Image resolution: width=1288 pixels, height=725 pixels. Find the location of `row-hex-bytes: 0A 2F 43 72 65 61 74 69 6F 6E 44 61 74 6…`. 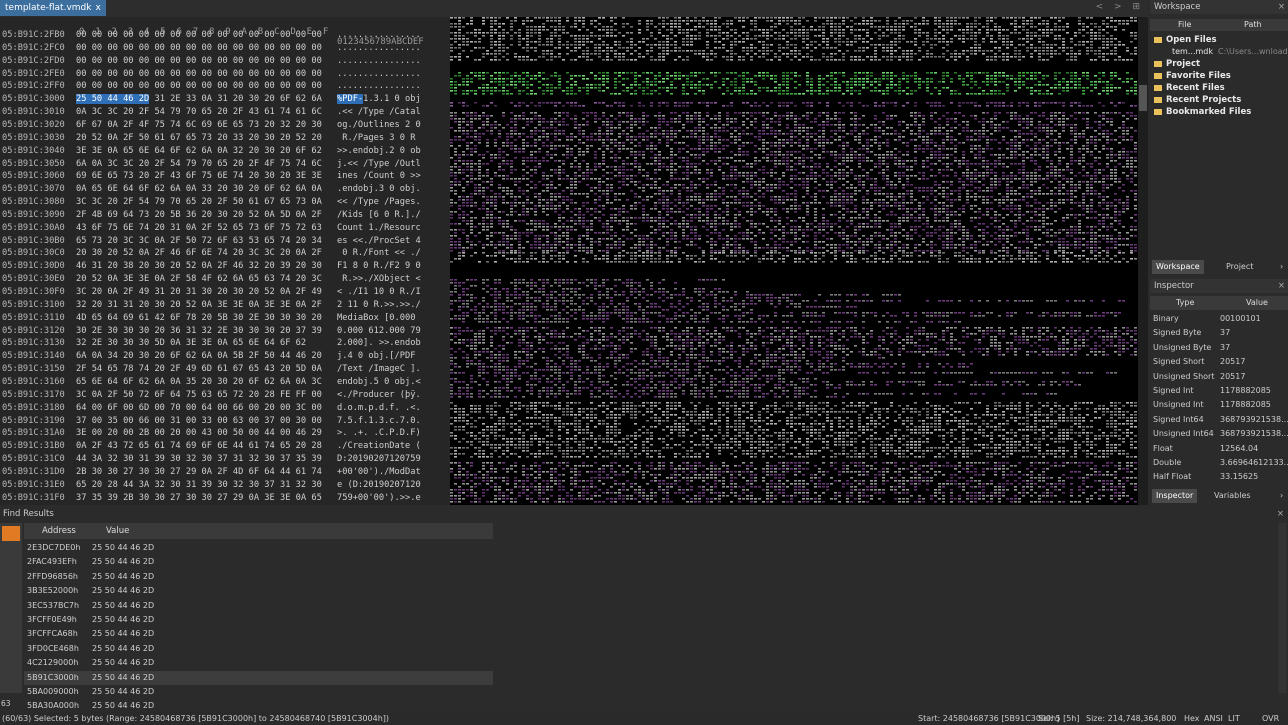

row-hex-bytes: 0A 2F 43 72 65 61 74 69 6F 6E 44 61 74 6… is located at coordinates (199, 446).